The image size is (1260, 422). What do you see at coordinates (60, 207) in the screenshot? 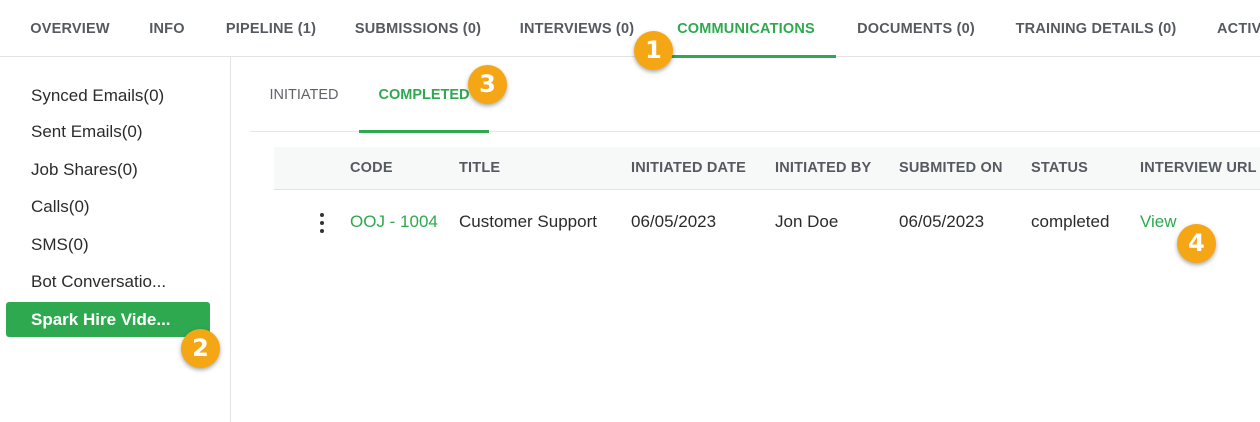
I see `sidebar-item-calls: Calls(0)` at bounding box center [60, 207].